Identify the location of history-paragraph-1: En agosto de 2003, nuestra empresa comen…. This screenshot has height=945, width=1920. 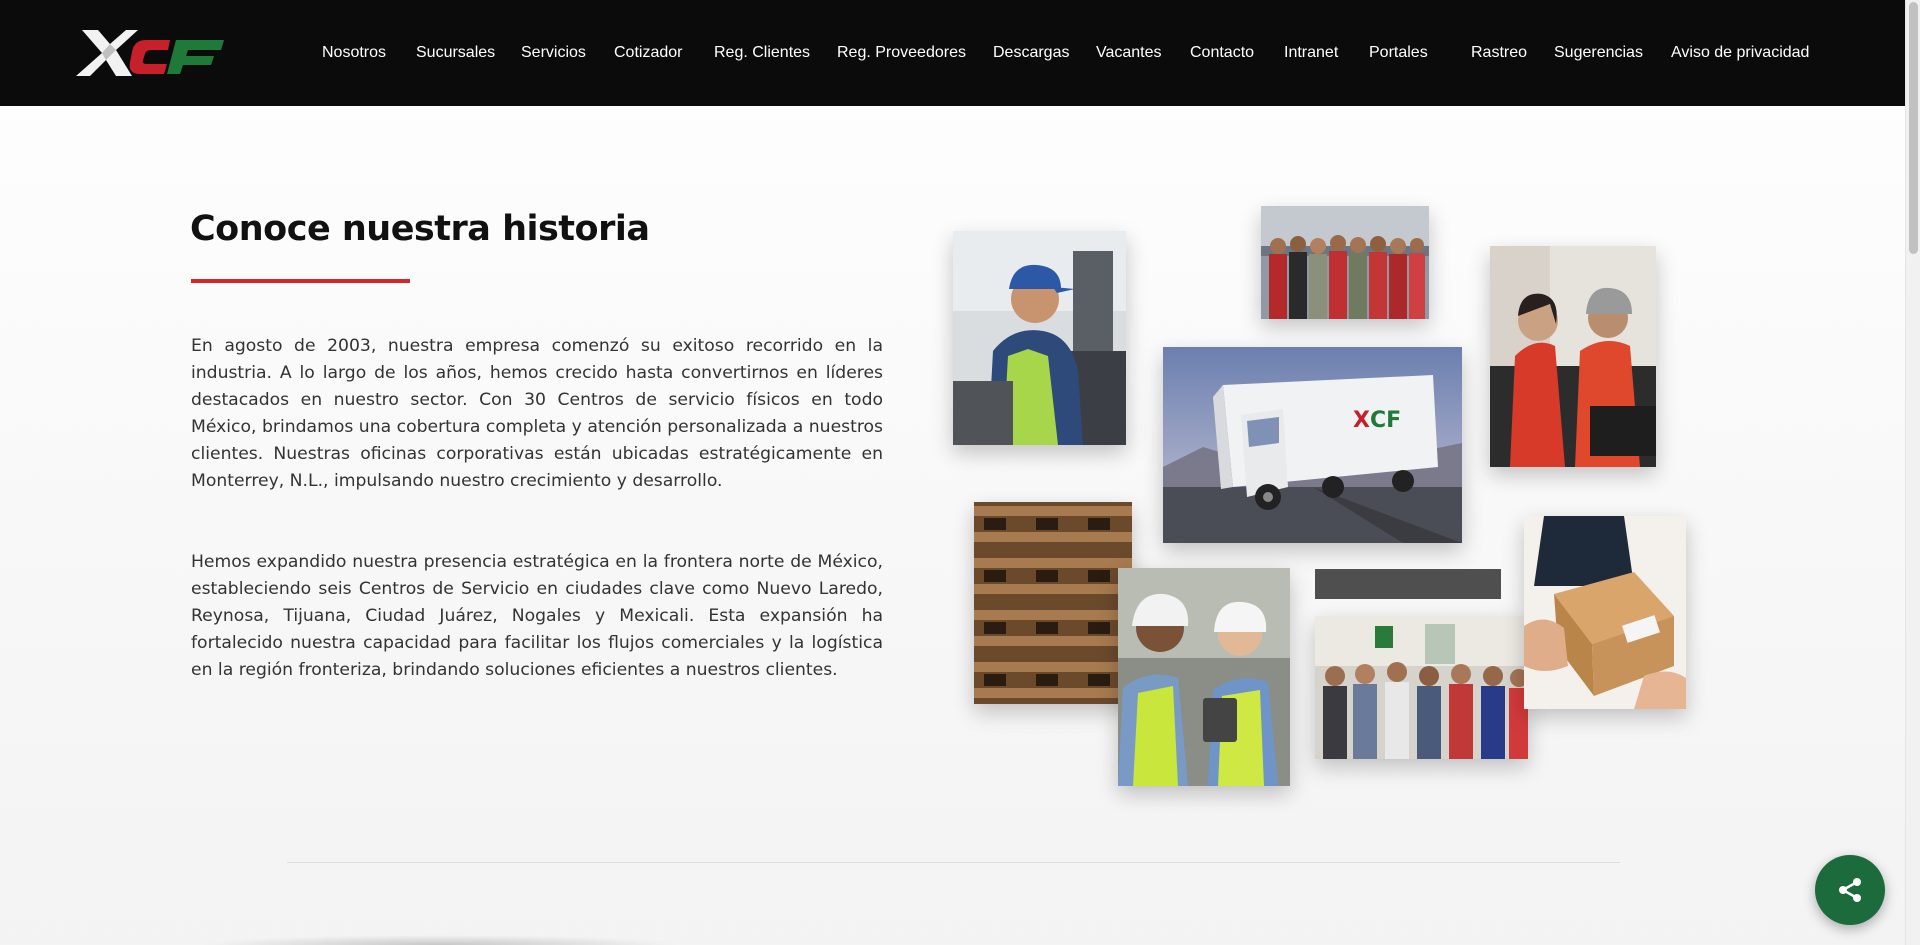
(537, 413).